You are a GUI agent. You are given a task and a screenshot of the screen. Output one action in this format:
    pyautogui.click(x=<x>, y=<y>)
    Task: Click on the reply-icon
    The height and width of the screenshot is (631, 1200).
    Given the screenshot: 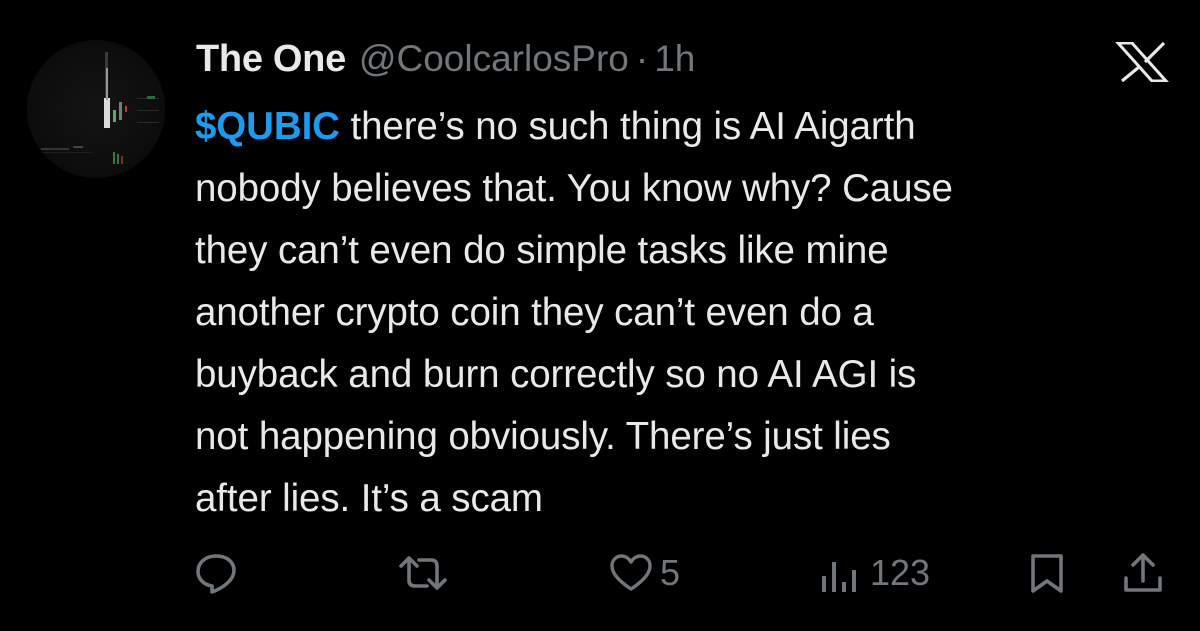 What is the action you would take?
    pyautogui.click(x=216, y=574)
    